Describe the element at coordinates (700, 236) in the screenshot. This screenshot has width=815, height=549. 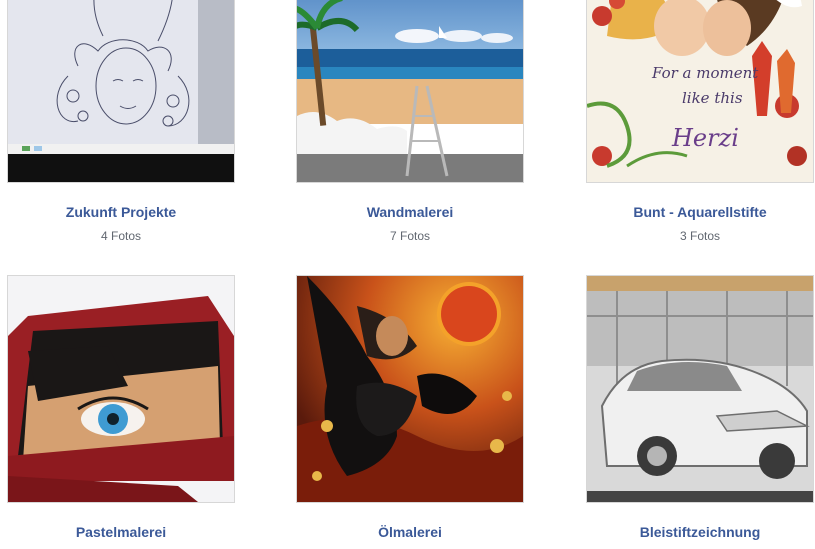
I see `photo-count: 3 Fotos` at that location.